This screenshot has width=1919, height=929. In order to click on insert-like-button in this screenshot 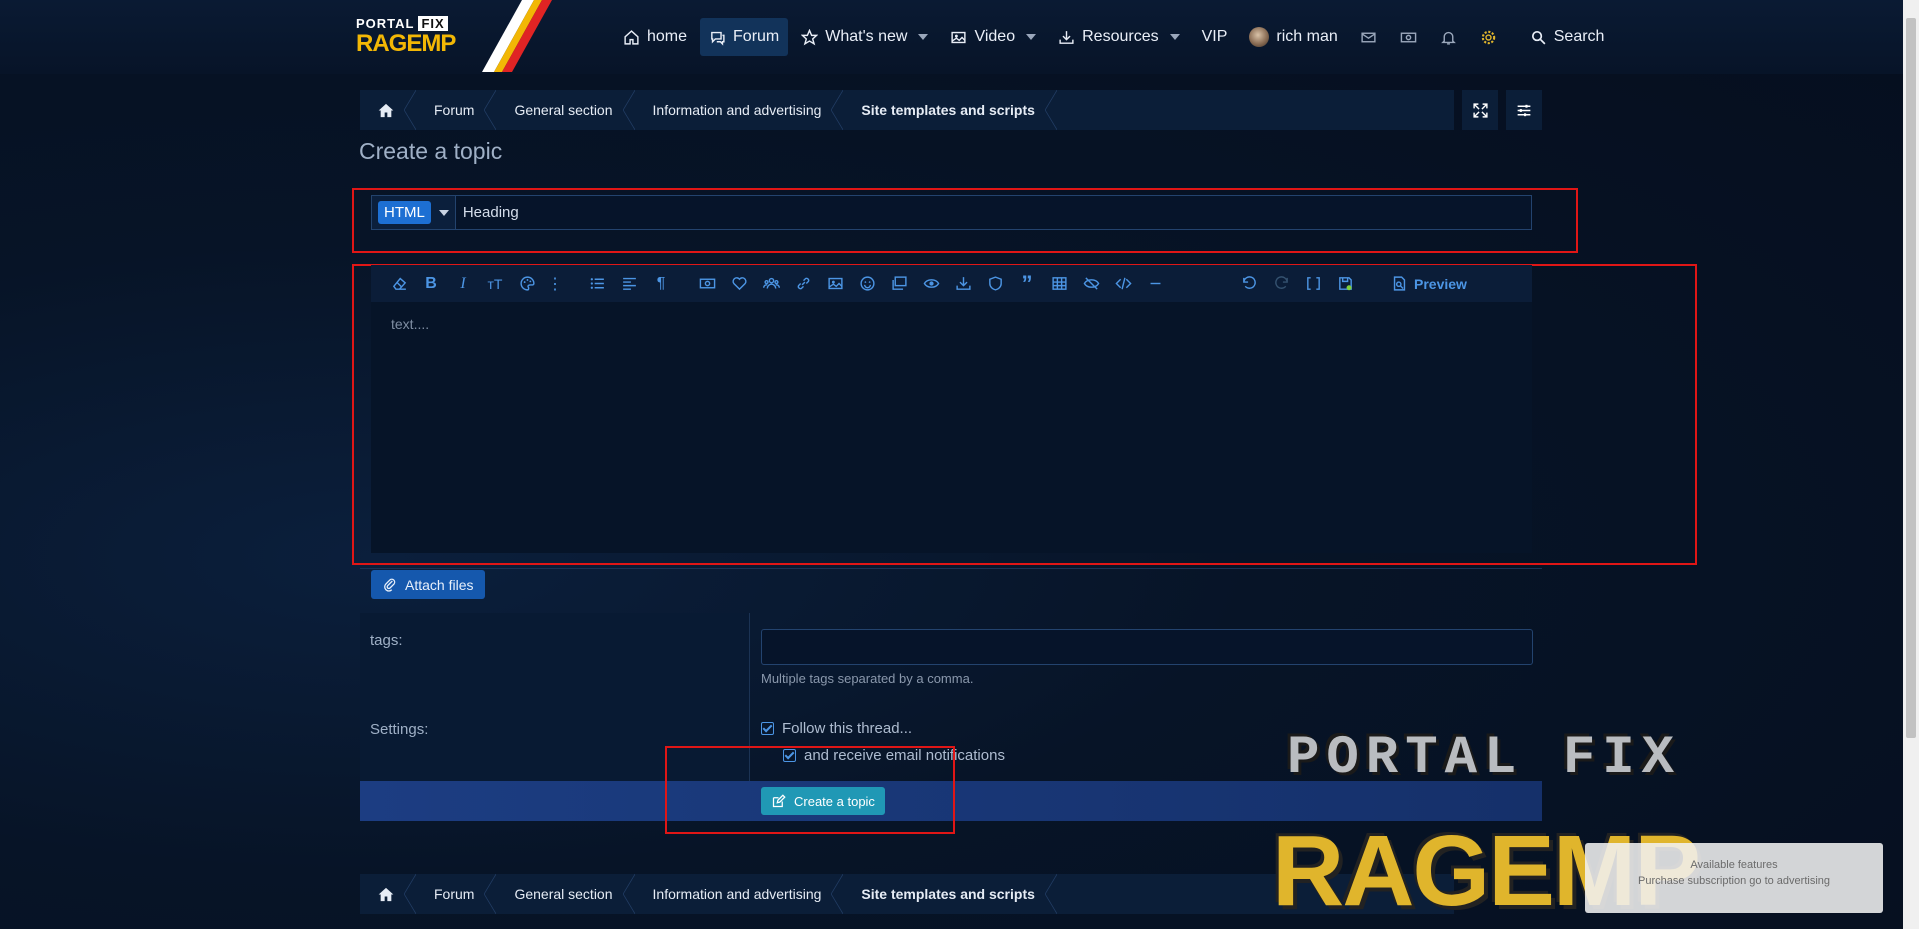, I will do `click(739, 283)`.